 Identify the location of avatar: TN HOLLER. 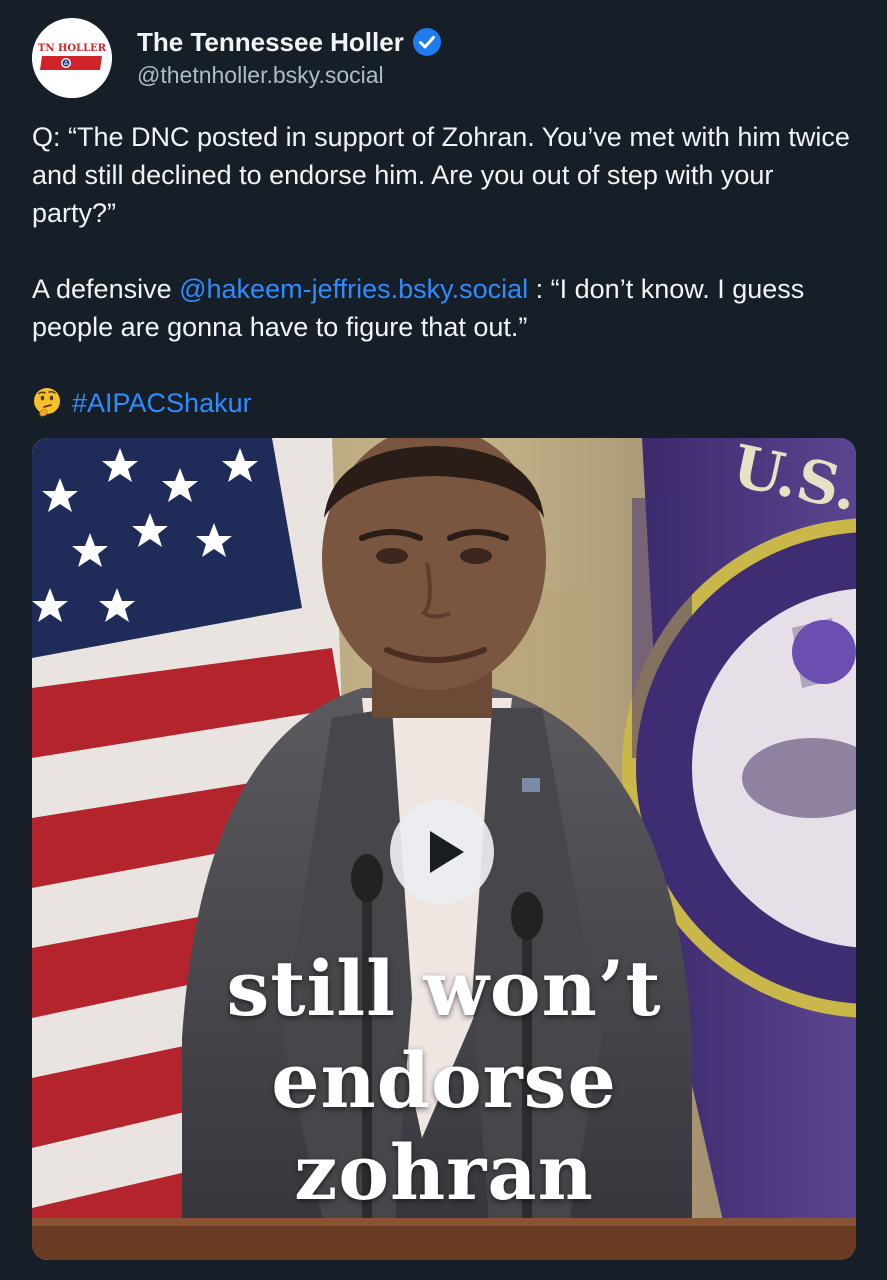
(72, 58).